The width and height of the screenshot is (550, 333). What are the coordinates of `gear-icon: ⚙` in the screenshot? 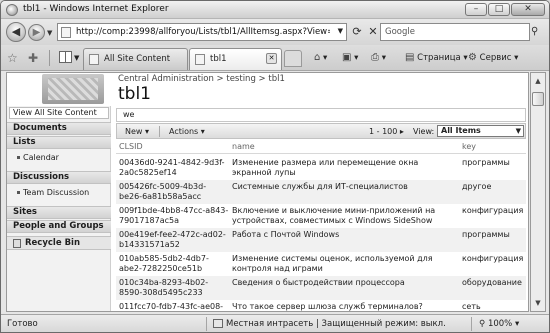 It's located at (472, 57).